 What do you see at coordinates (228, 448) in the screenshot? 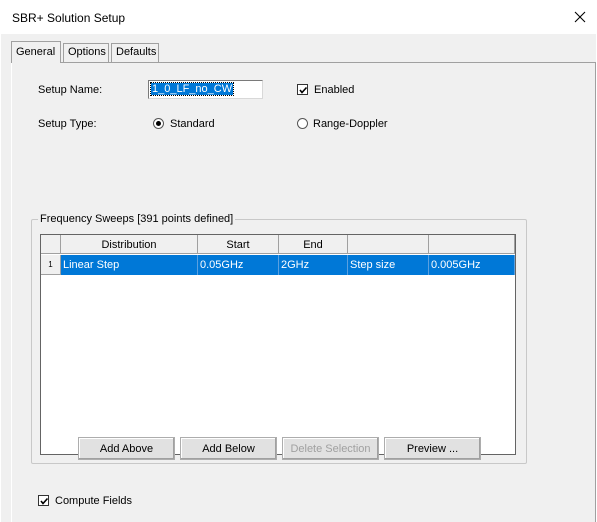
I see `add-below-button: Add Below` at bounding box center [228, 448].